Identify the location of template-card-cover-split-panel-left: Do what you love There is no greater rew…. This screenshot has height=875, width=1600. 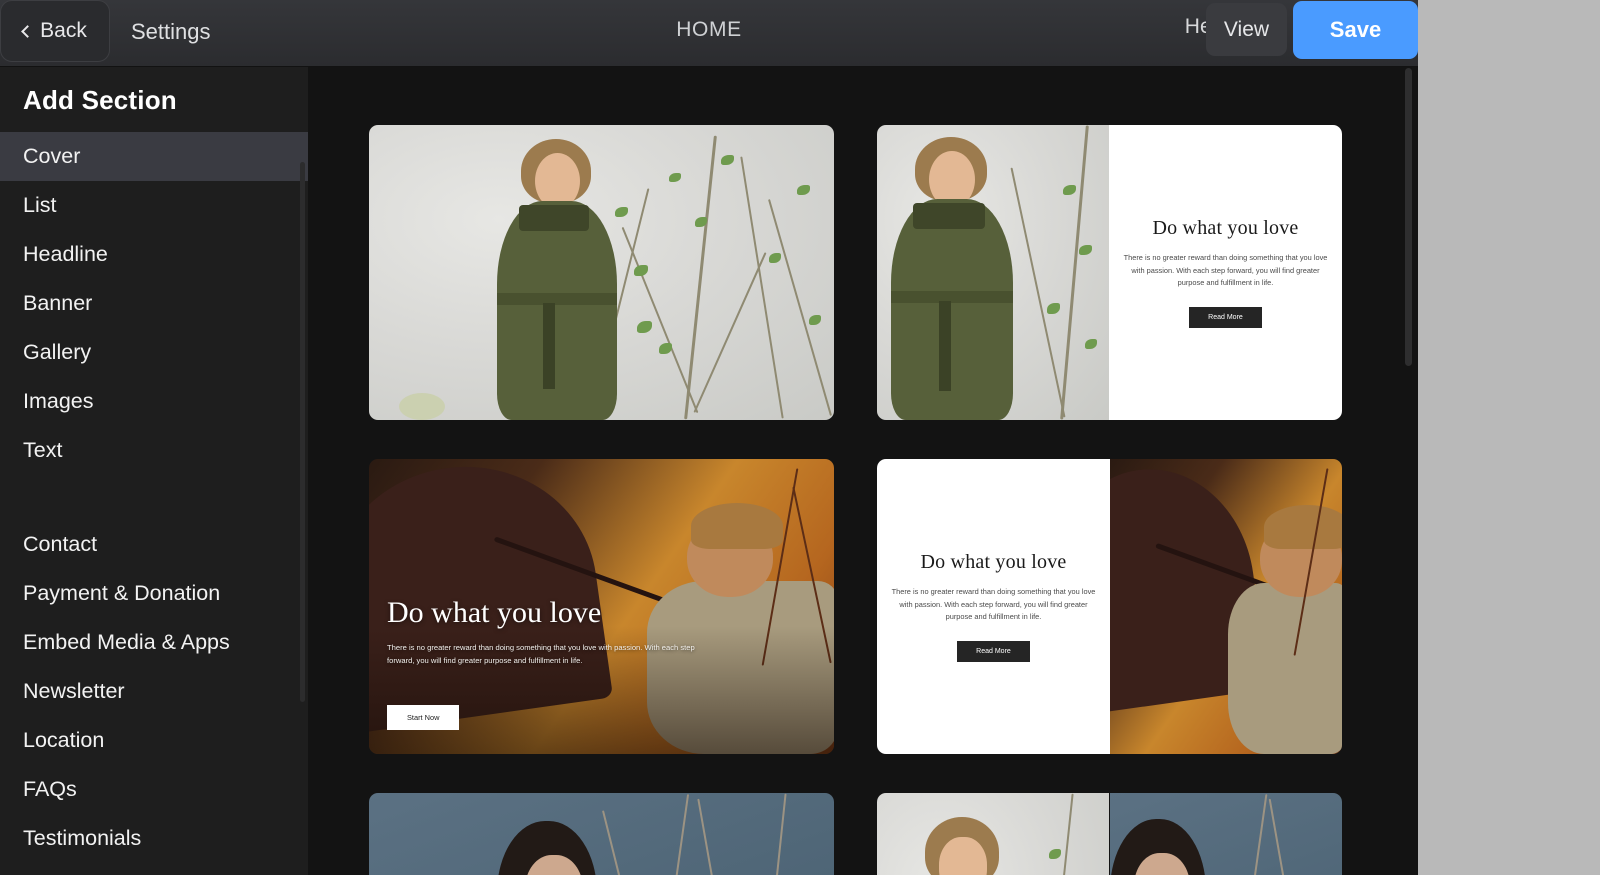
(1109, 606).